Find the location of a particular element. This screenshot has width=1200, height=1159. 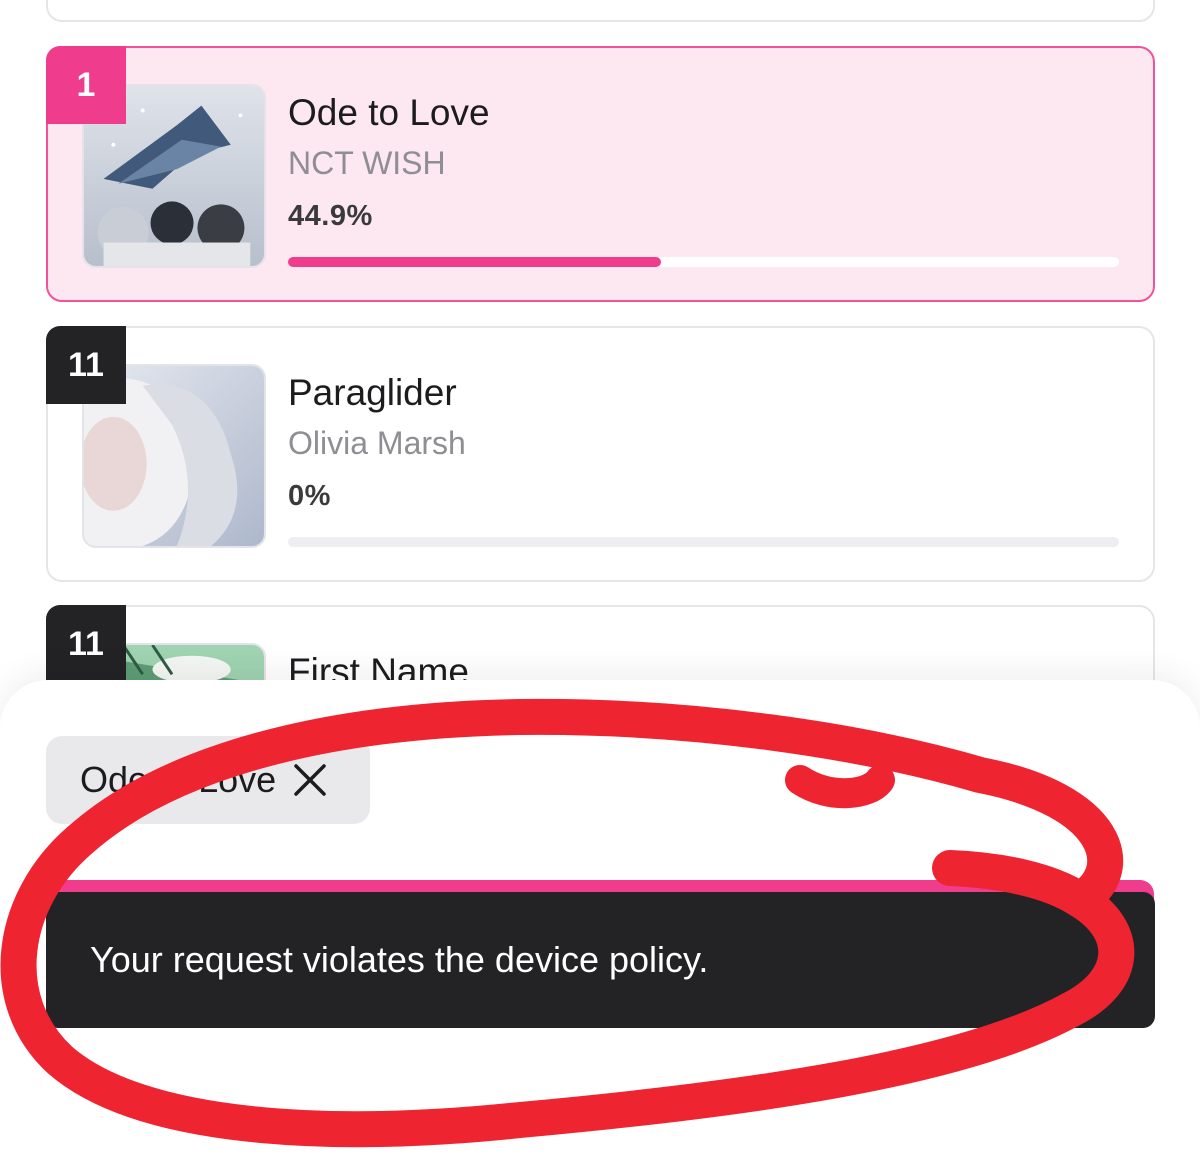

song-artist: Olivia Marsh is located at coordinates (377, 443).